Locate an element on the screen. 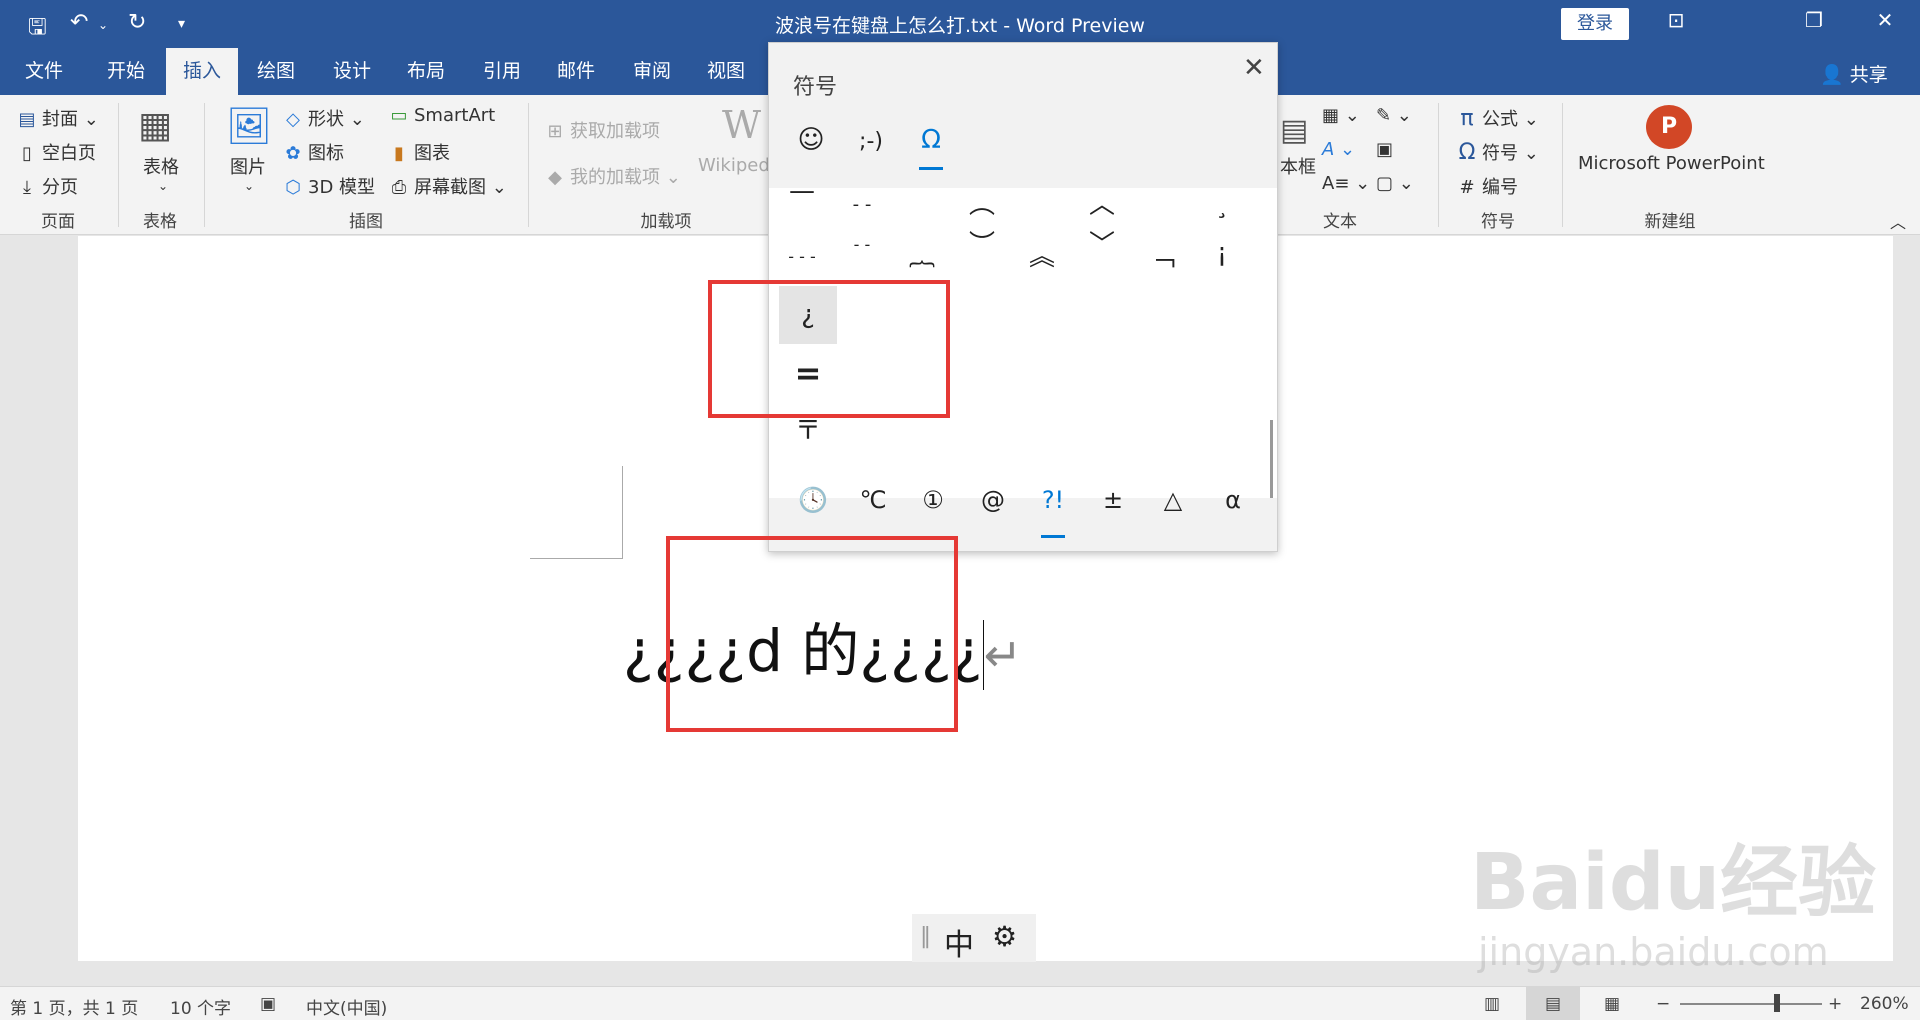  symbol-cell: ︽ is located at coordinates (1042, 257).